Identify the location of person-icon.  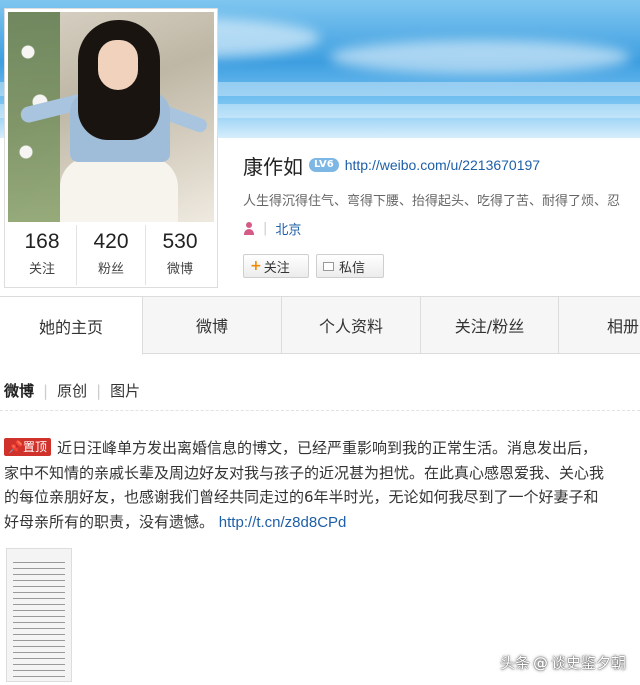
(249, 228).